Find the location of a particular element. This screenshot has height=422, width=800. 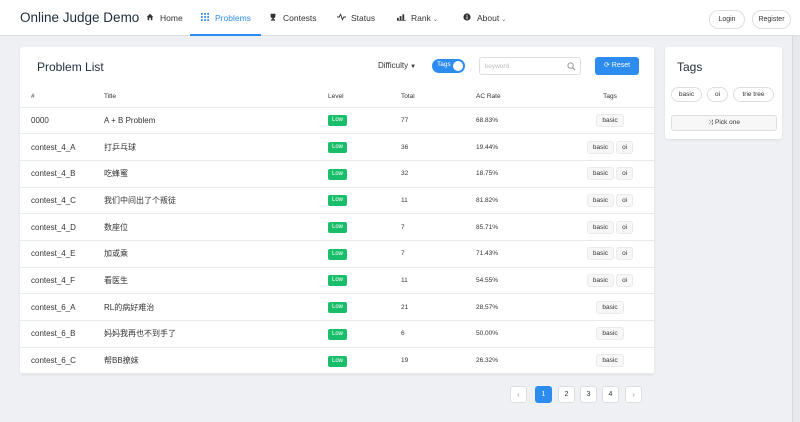

chevron-down-icon: ⌄ is located at coordinates (504, 20).